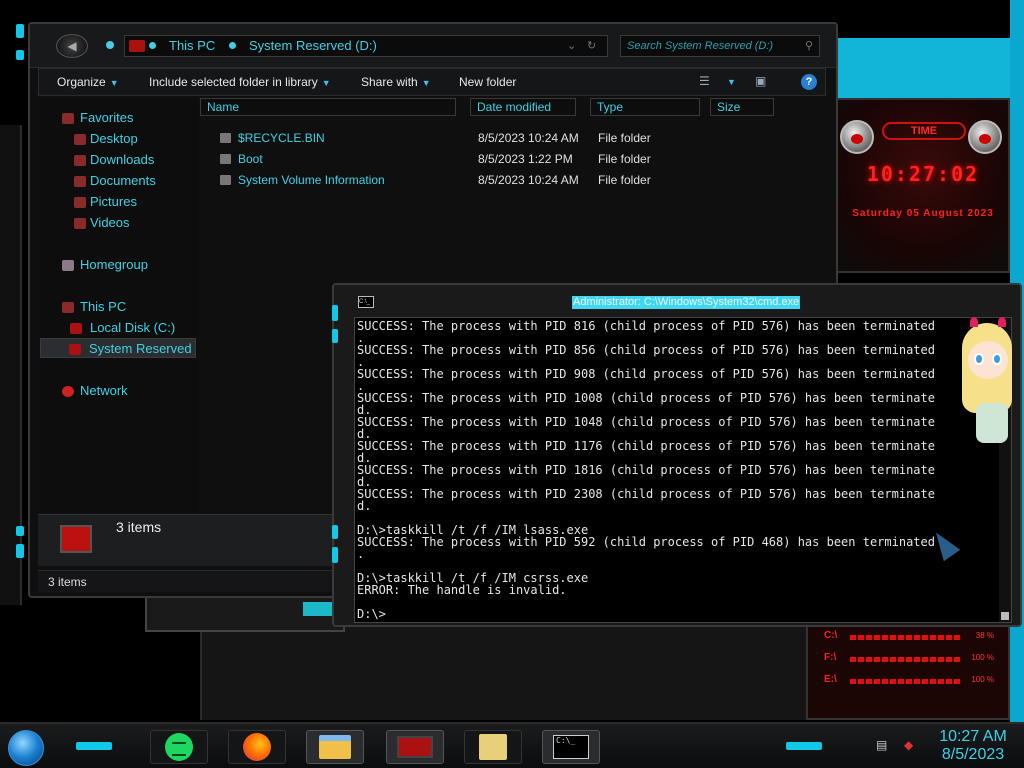  I want to click on breadcrumb-separator-icon, so click(232, 45).